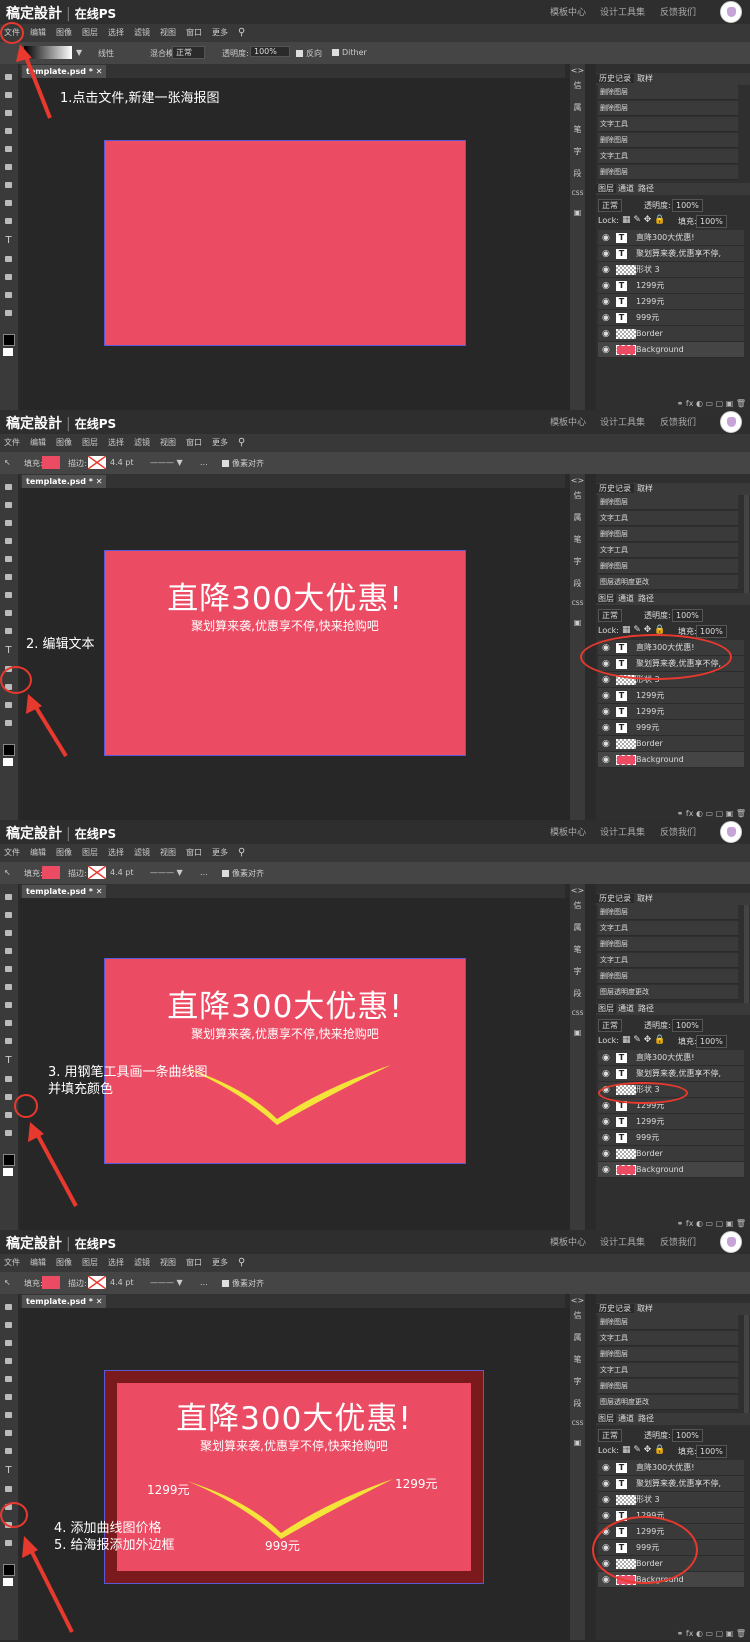  What do you see at coordinates (8, 595) in the screenshot?
I see `eraser-tool-icon` at bounding box center [8, 595].